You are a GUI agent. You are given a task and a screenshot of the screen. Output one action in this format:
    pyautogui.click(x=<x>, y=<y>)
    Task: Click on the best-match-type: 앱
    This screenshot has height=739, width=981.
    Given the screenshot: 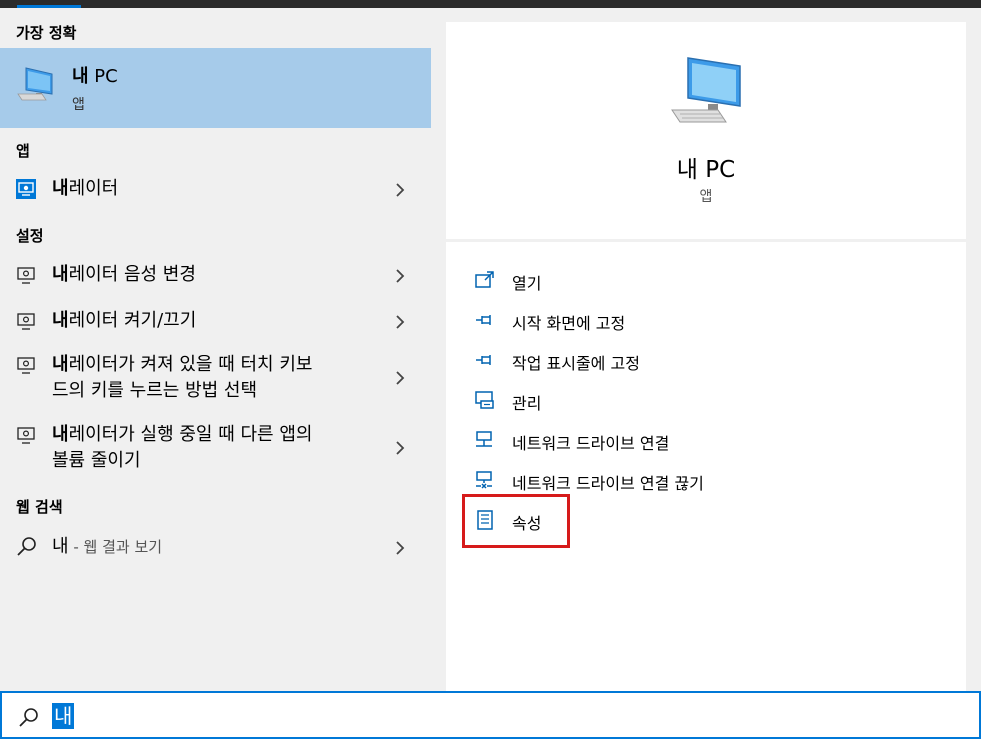 What is the action you would take?
    pyautogui.click(x=78, y=105)
    